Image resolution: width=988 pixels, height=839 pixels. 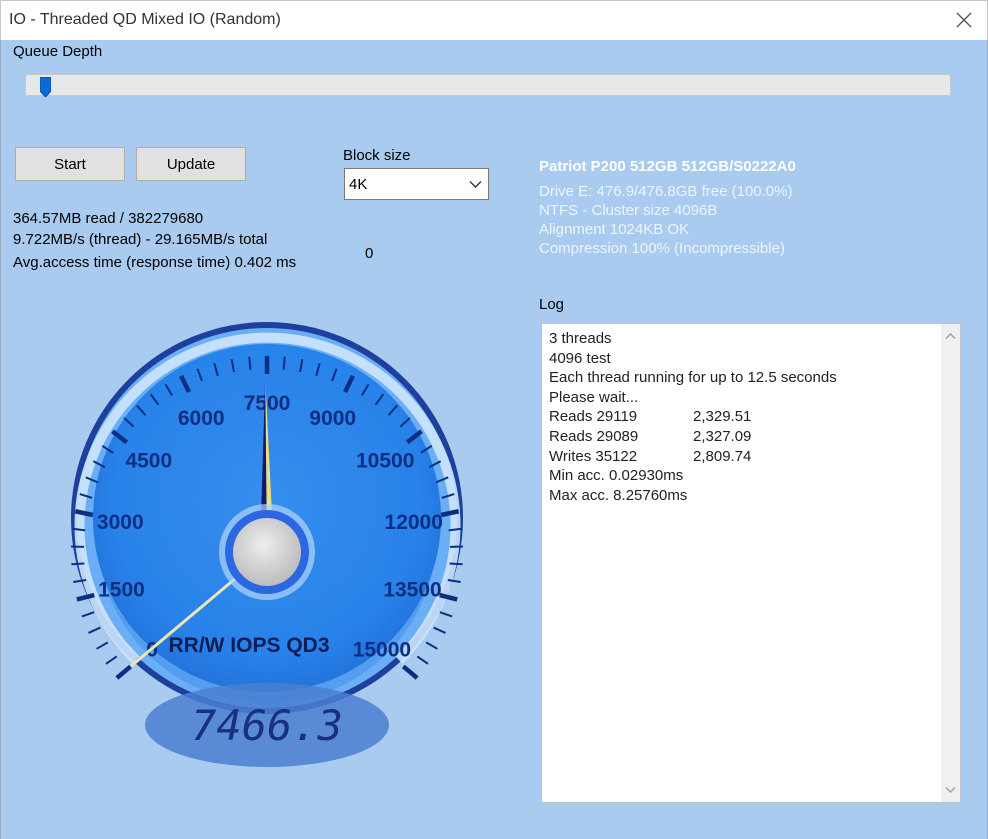 I want to click on drive-free-space: Drive E: 476.9/476.8GB free (100.0%), so click(x=666, y=191).